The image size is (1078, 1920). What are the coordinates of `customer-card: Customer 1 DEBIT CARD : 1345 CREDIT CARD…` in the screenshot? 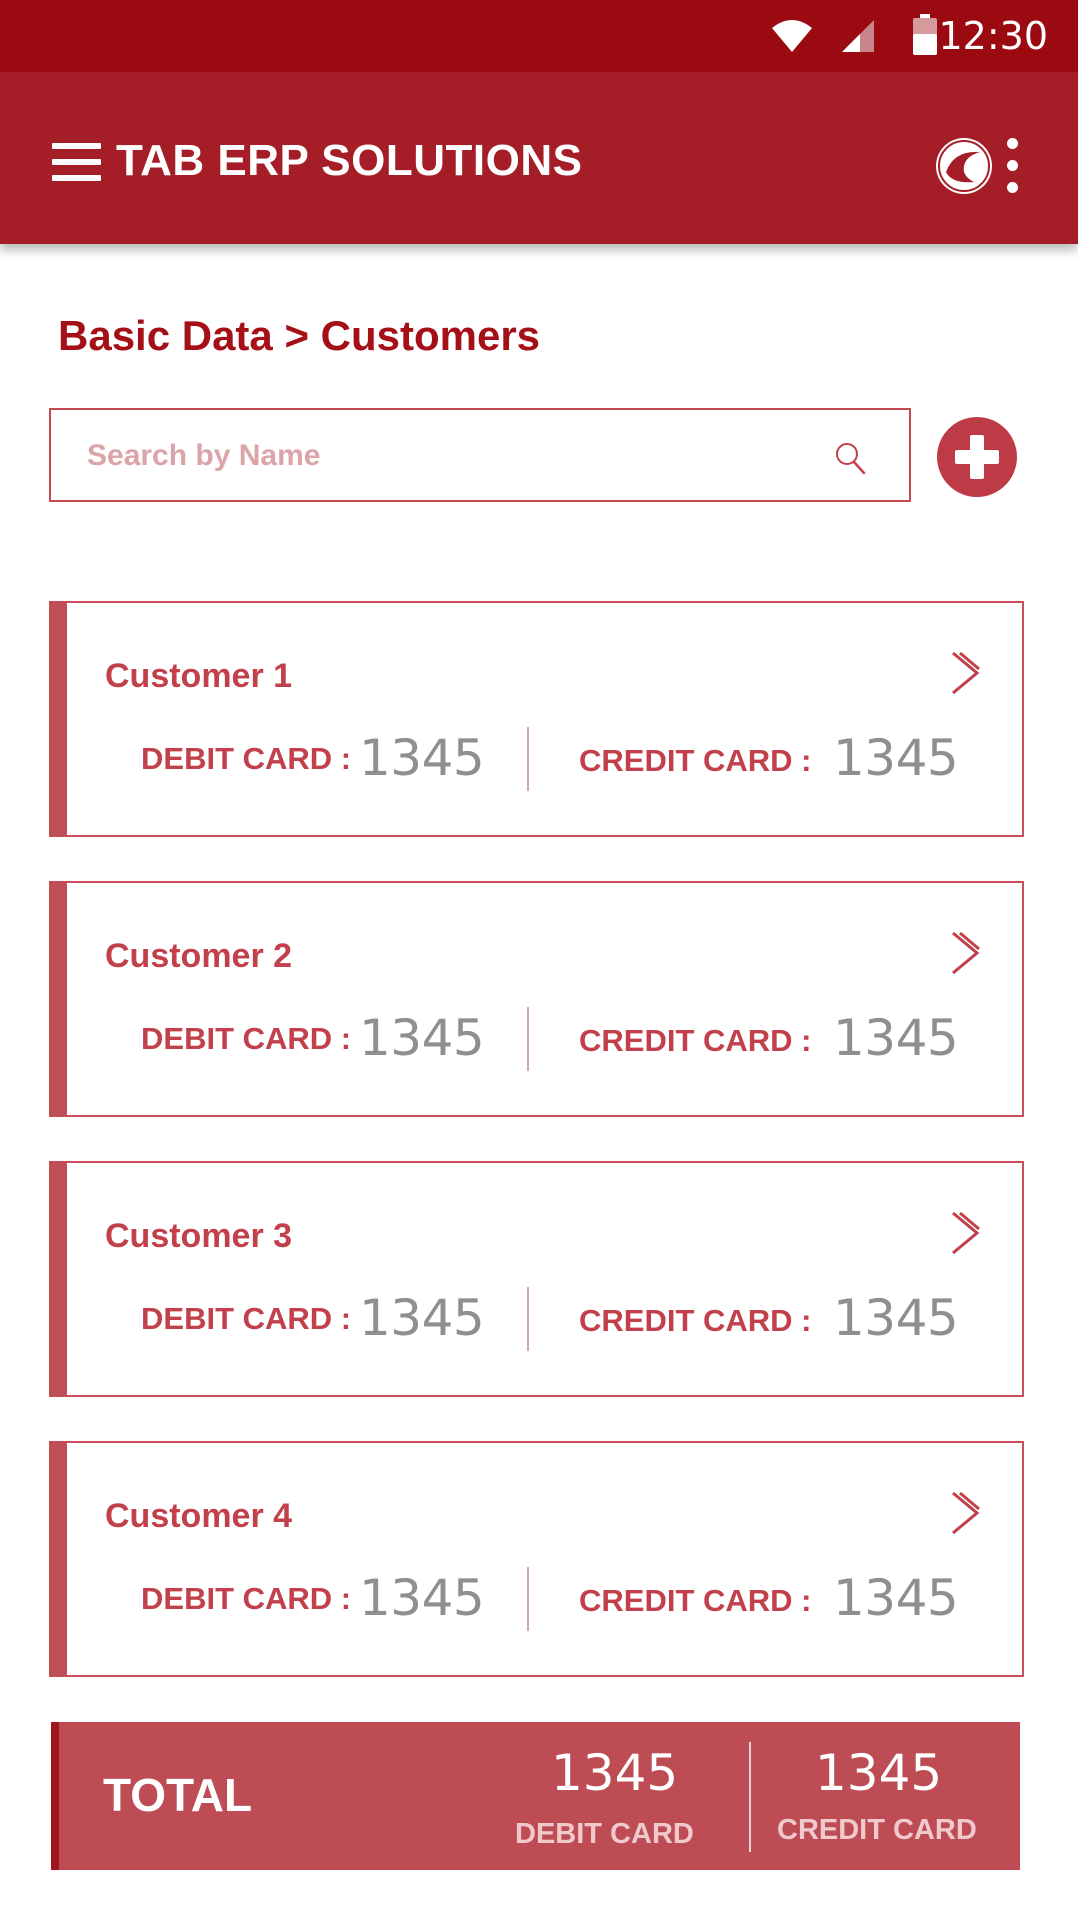 It's located at (536, 719).